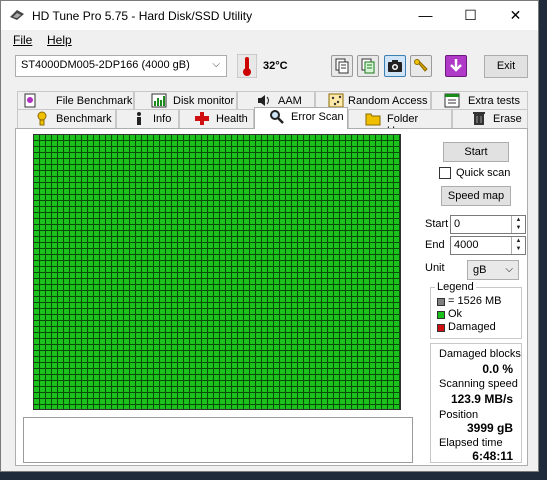 The height and width of the screenshot is (480, 547). Describe the element at coordinates (466, 245) in the screenshot. I see `end-value: 4000` at that location.